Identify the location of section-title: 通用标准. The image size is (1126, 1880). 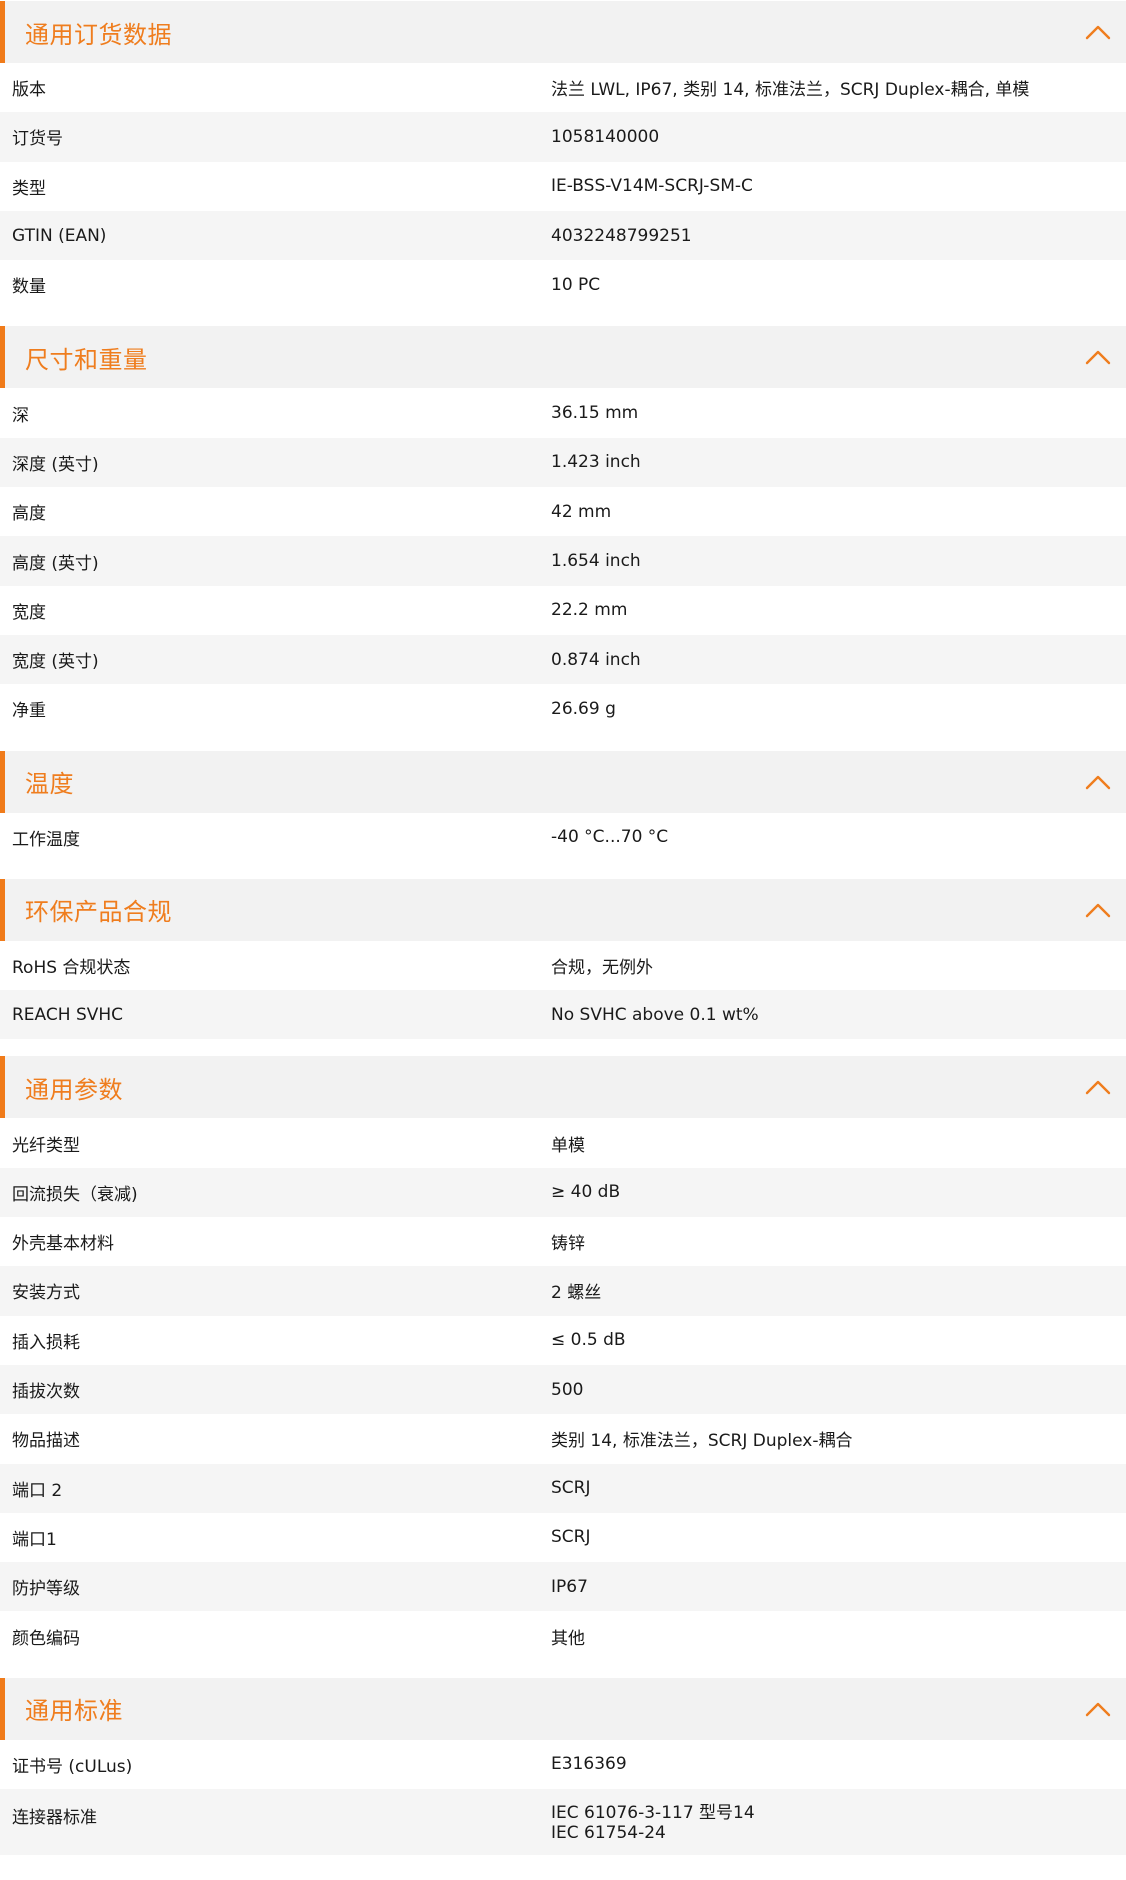
(74, 1711).